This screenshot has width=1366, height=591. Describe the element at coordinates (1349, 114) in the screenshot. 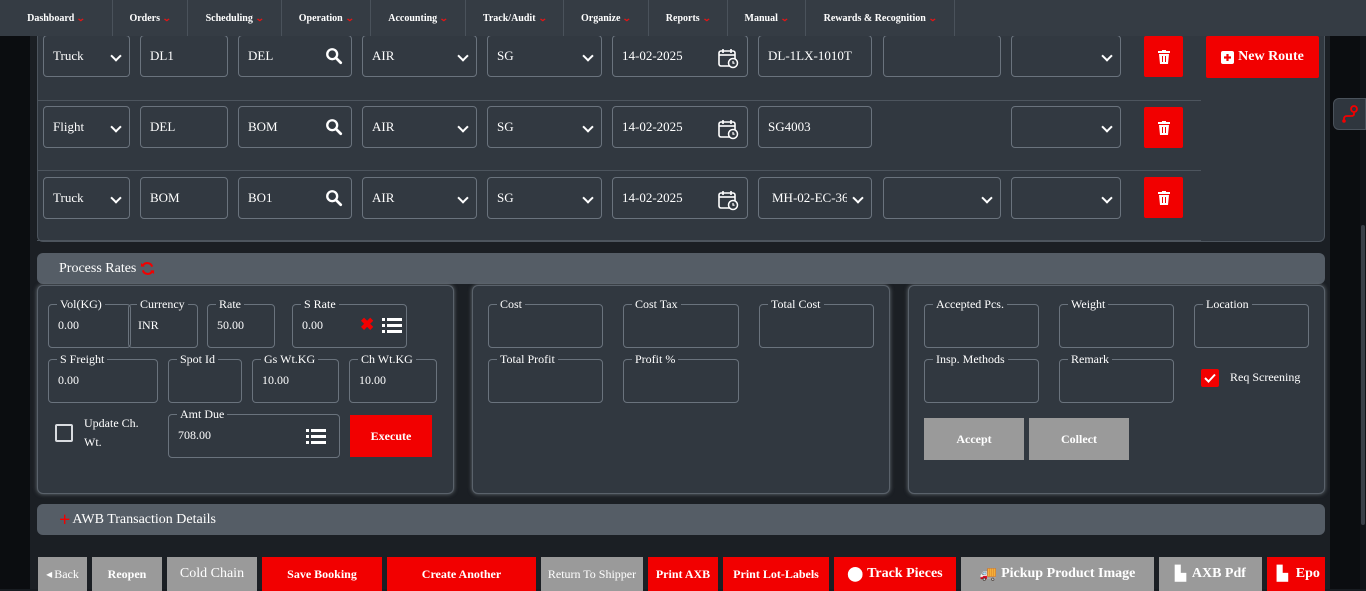

I see `side-route-tab` at that location.